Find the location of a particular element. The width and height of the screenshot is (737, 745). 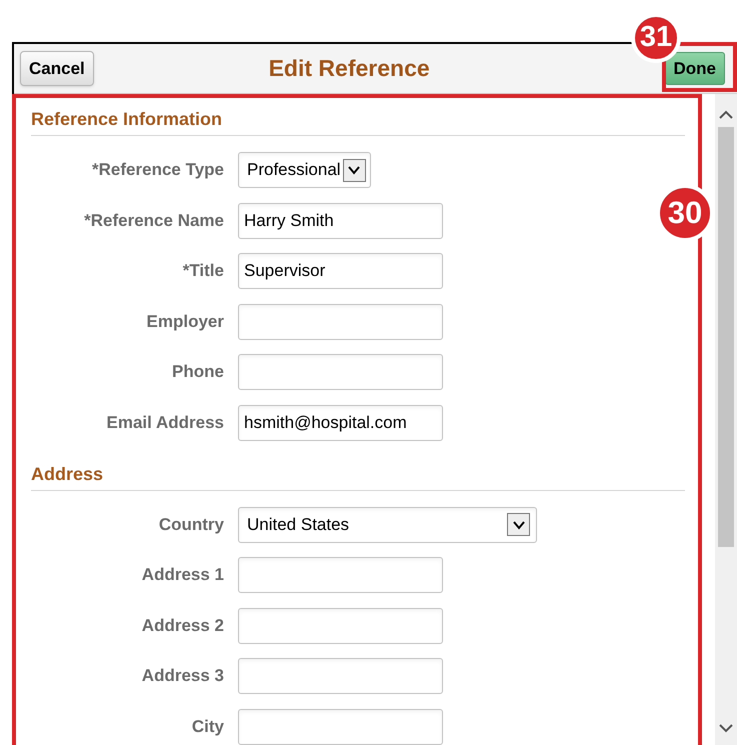

input-field: hsmith@hospital.com is located at coordinates (340, 422).